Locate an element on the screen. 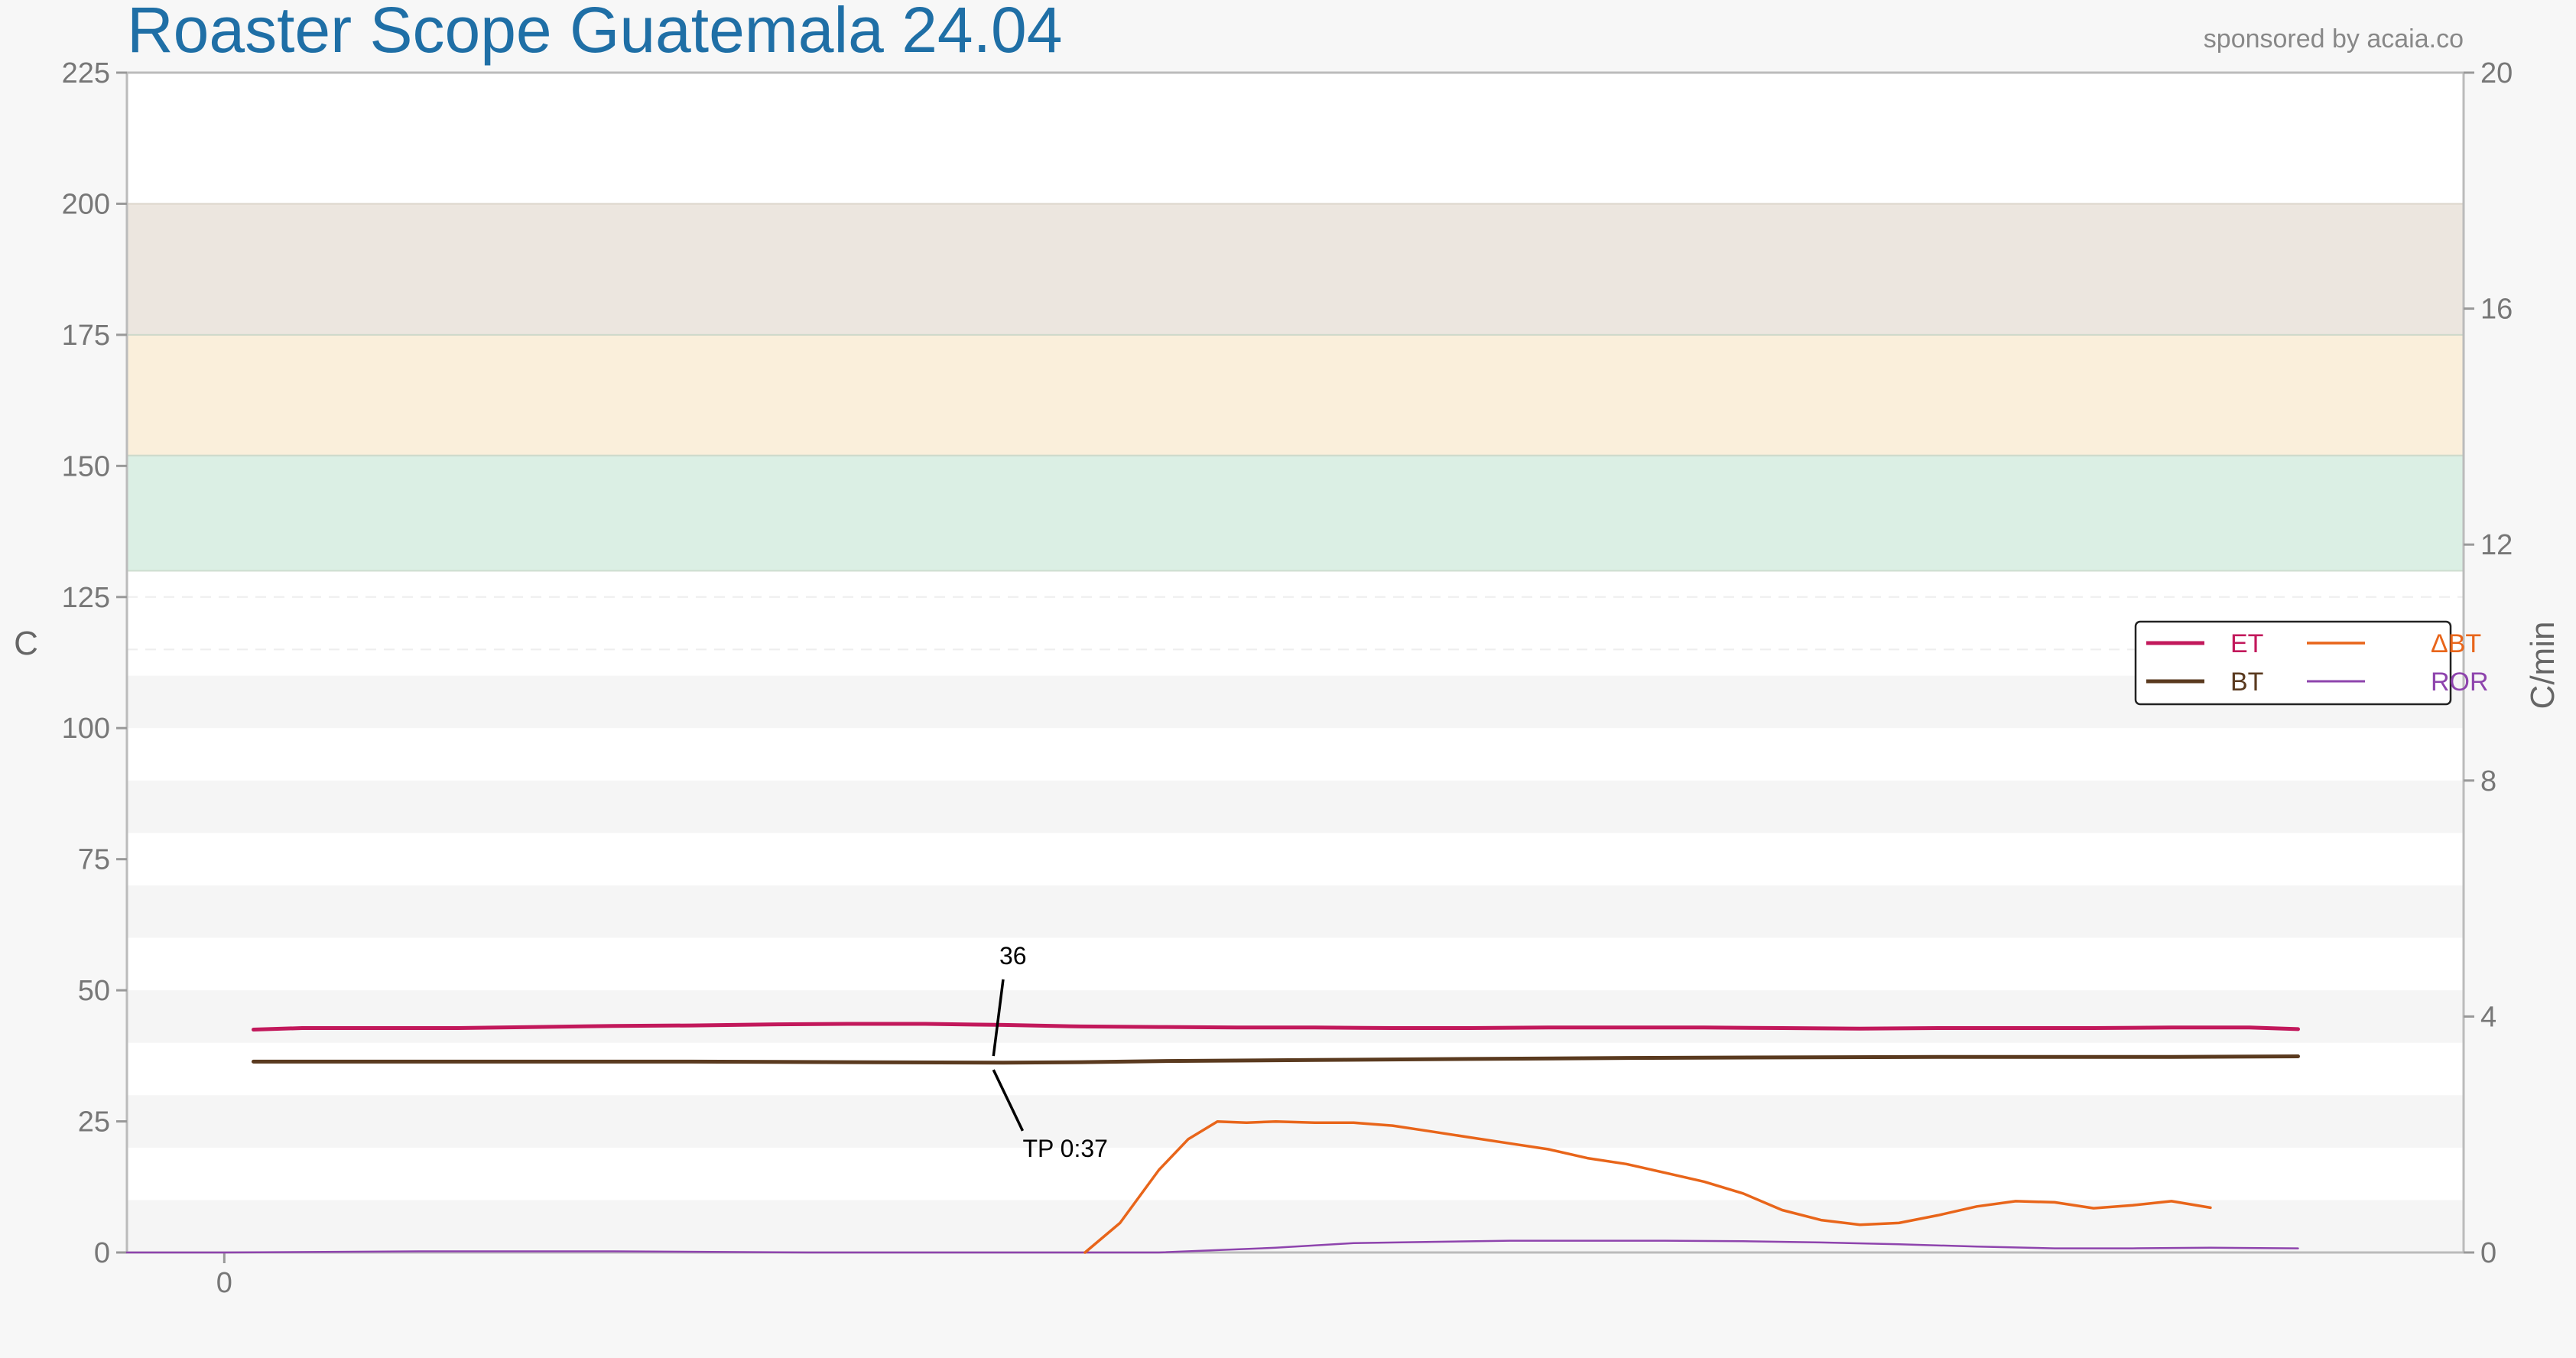 The width and height of the screenshot is (2576, 1358). legend-label-bt: BT is located at coordinates (2246, 682).